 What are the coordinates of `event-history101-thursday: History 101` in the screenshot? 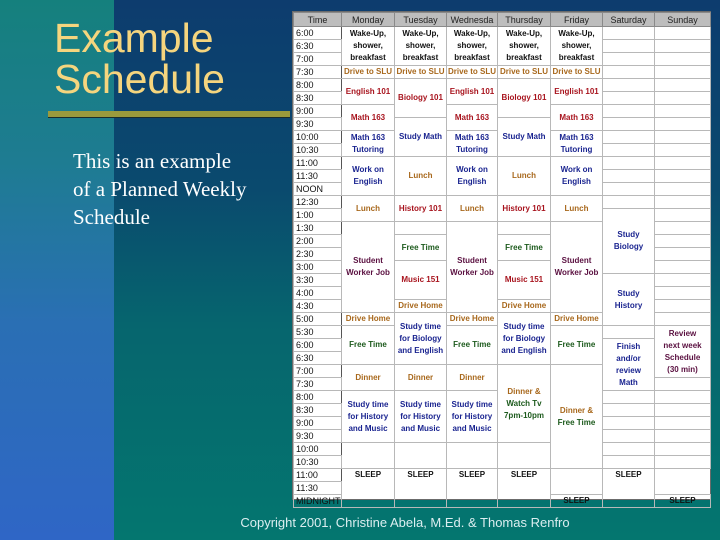 It's located at (524, 208).